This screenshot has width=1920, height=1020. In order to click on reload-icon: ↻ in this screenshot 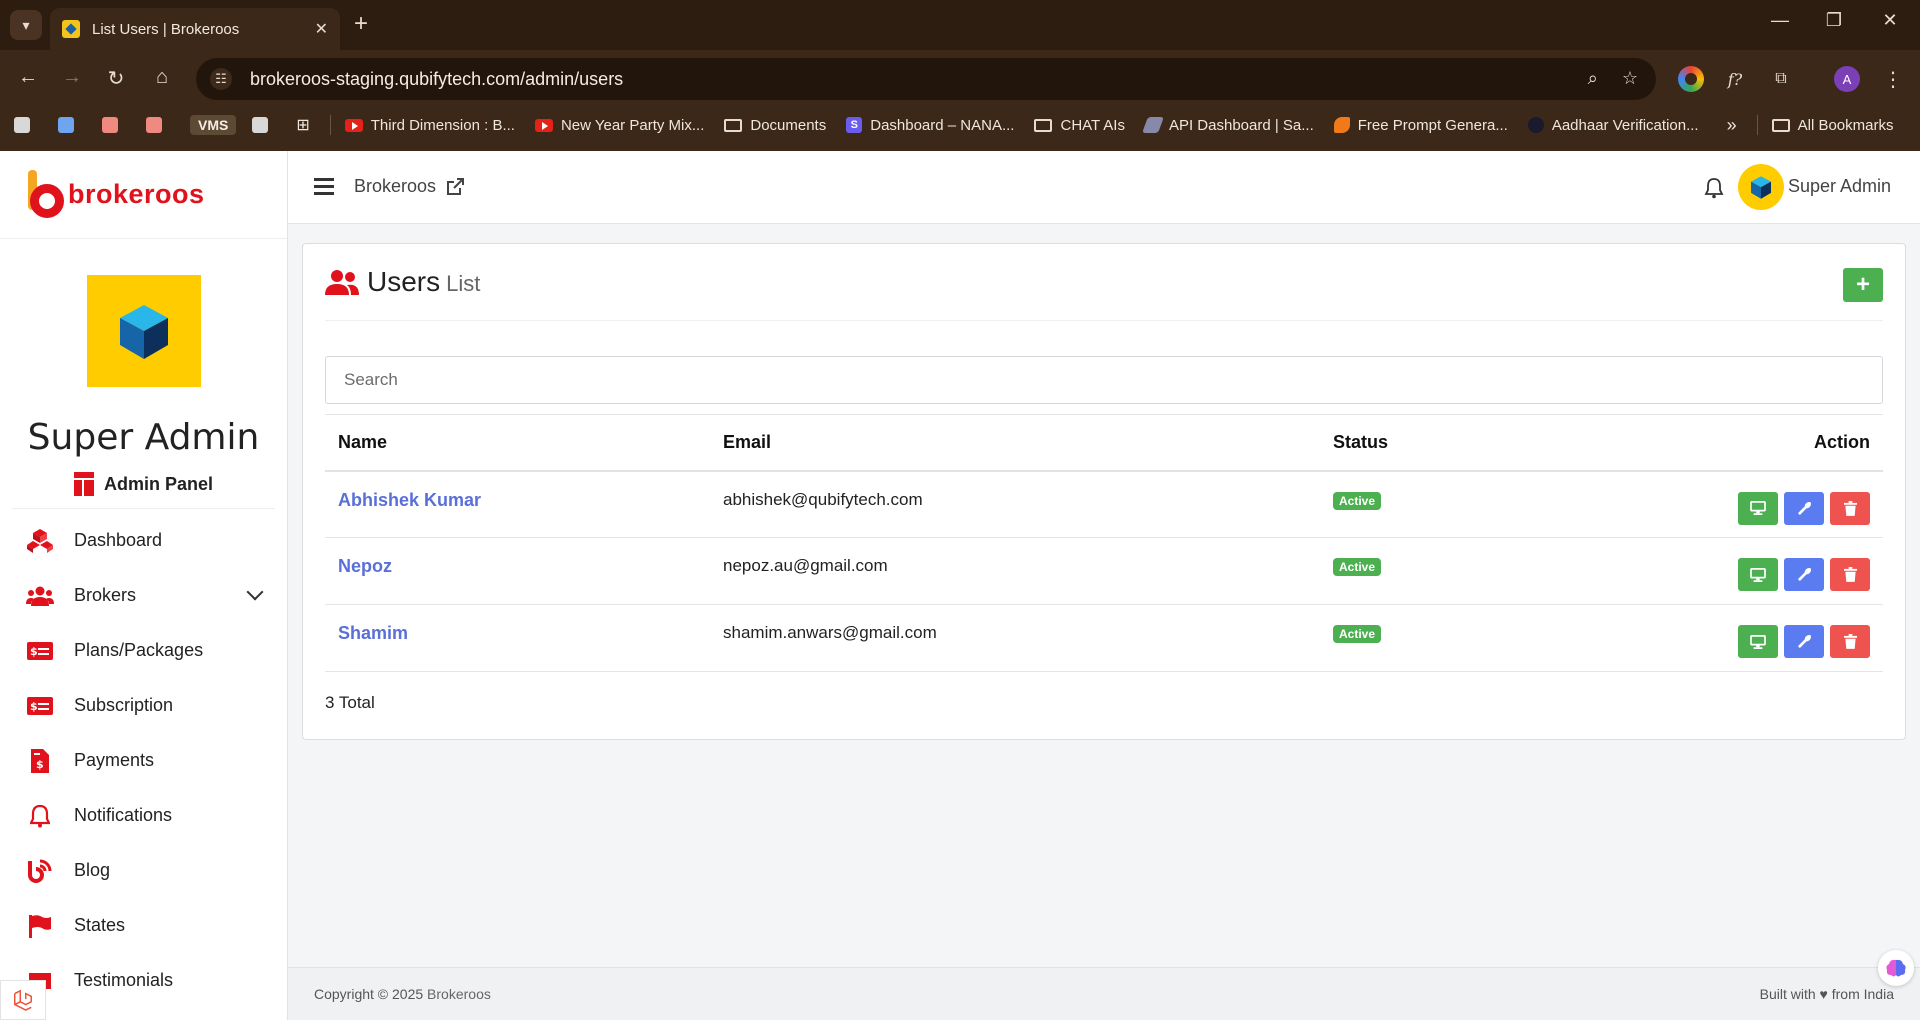, I will do `click(116, 78)`.